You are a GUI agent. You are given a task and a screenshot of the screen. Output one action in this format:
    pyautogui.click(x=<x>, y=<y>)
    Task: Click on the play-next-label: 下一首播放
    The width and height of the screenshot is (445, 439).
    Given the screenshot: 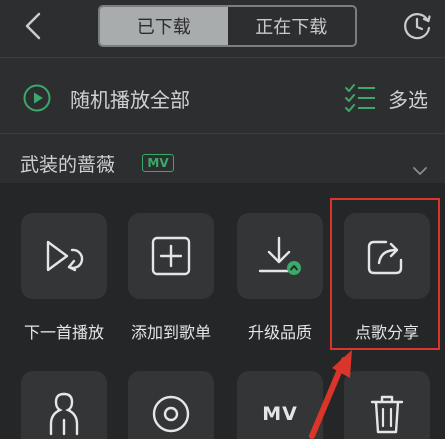 What is the action you would take?
    pyautogui.click(x=63, y=332)
    